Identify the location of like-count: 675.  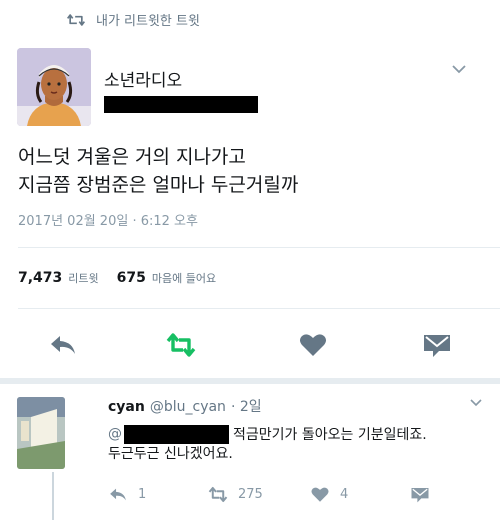
(131, 278).